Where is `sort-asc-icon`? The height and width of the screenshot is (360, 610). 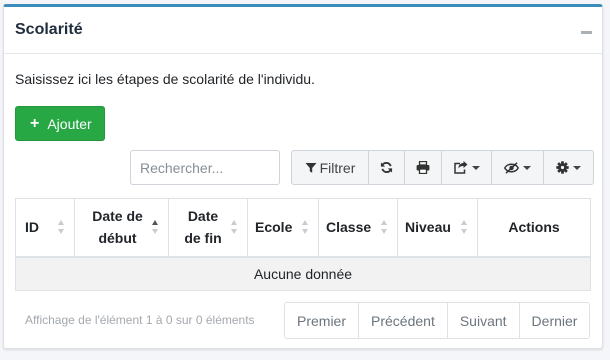 sort-asc-icon is located at coordinates (155, 227).